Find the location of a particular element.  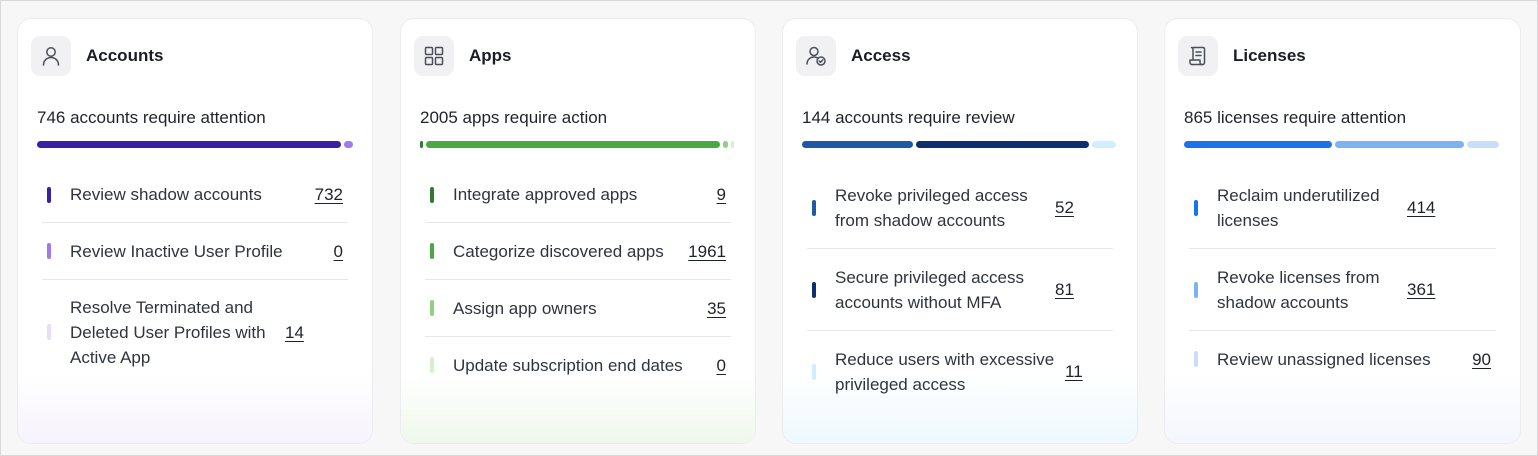

item-count-link: 90 is located at coordinates (1481, 359).